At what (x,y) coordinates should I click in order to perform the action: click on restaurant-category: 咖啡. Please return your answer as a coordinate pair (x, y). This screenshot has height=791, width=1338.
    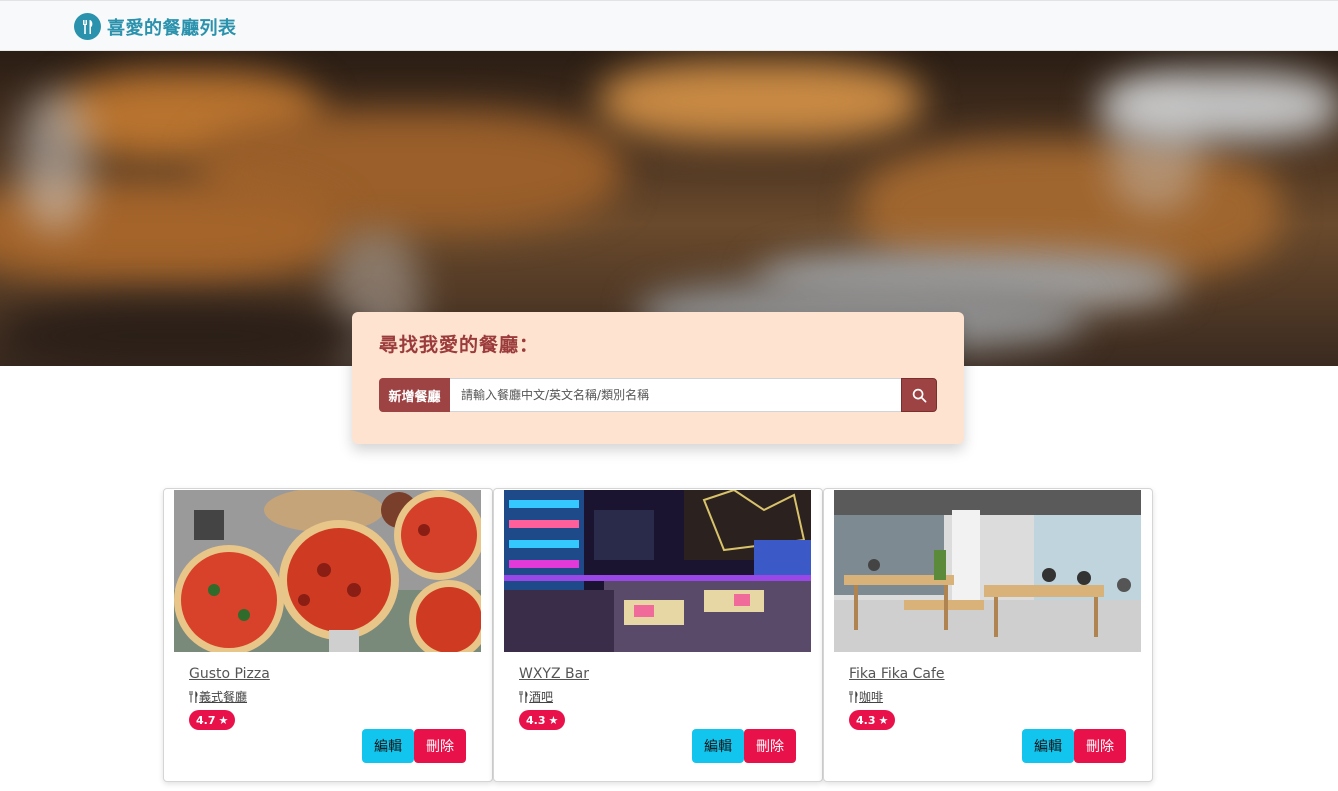
    Looking at the image, I should click on (866, 696).